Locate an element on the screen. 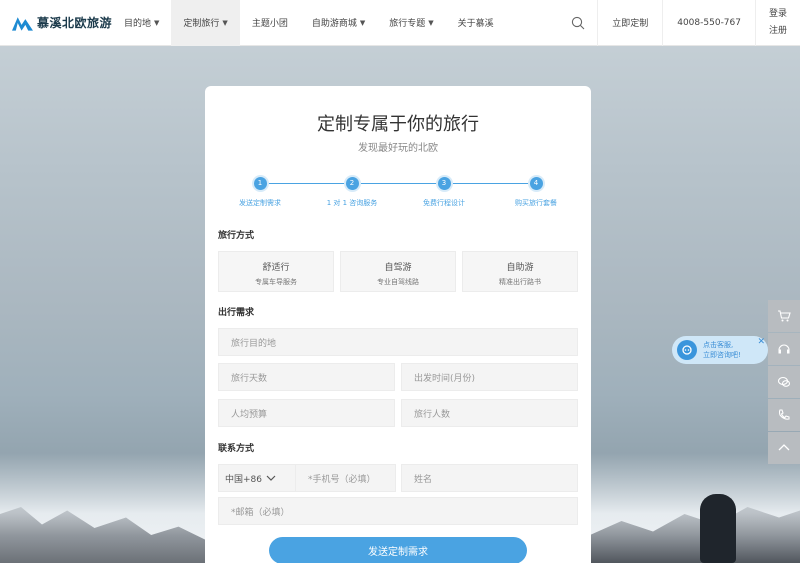 This screenshot has width=800, height=563. option-desc: 精准出行路书 is located at coordinates (520, 282).